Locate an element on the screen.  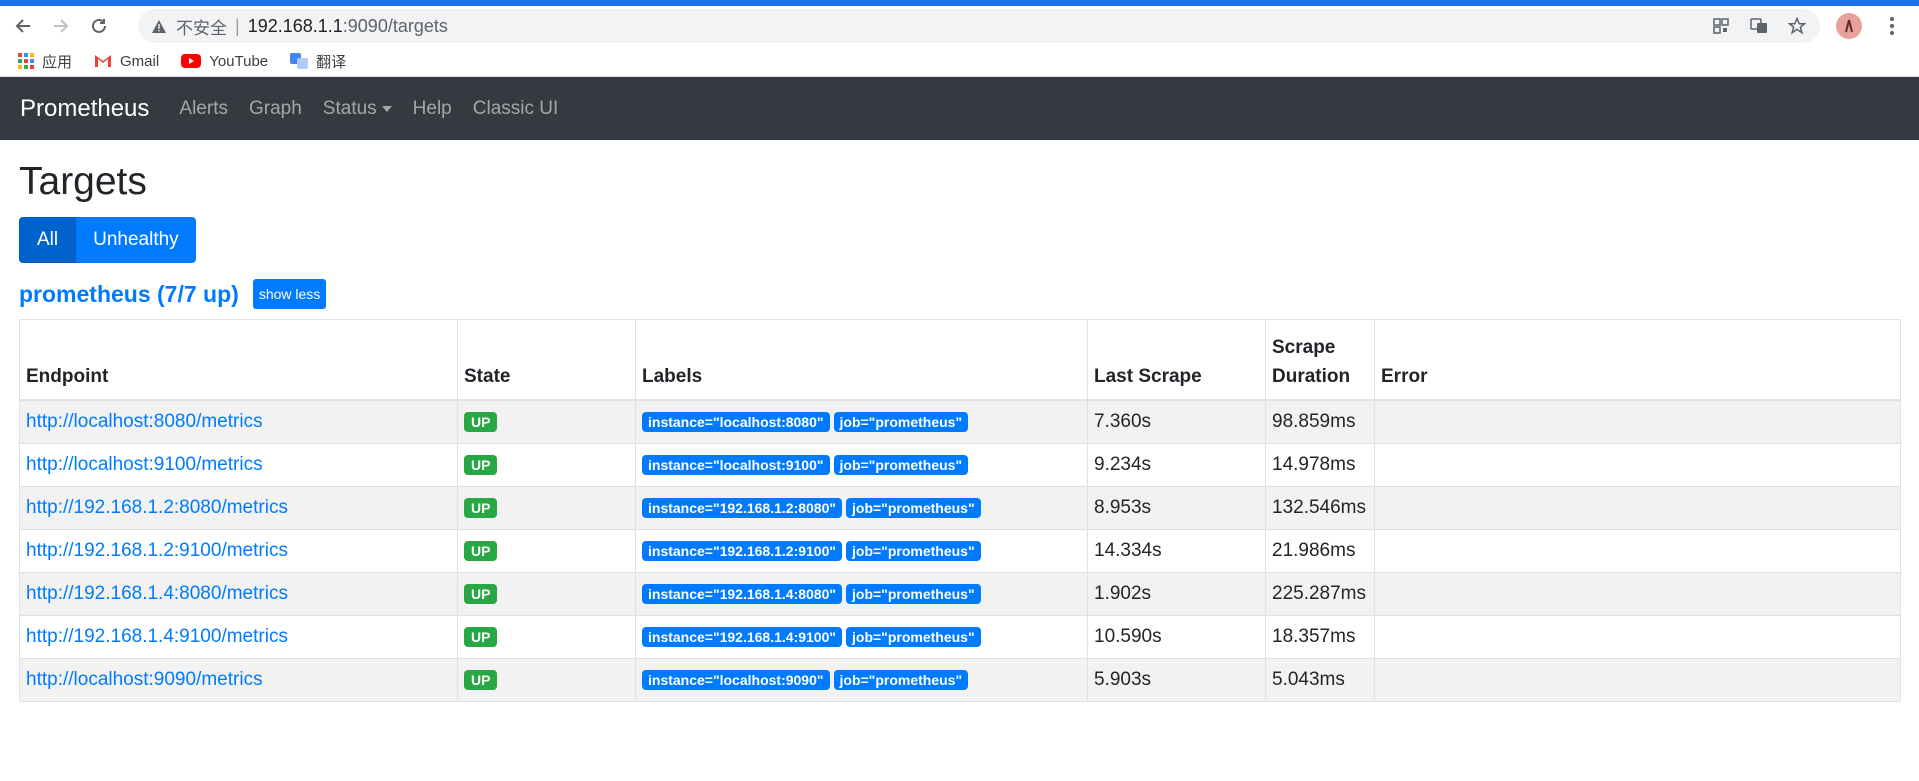
instance-label-badge: instance="192.168.1.4:9100" is located at coordinates (742, 637).